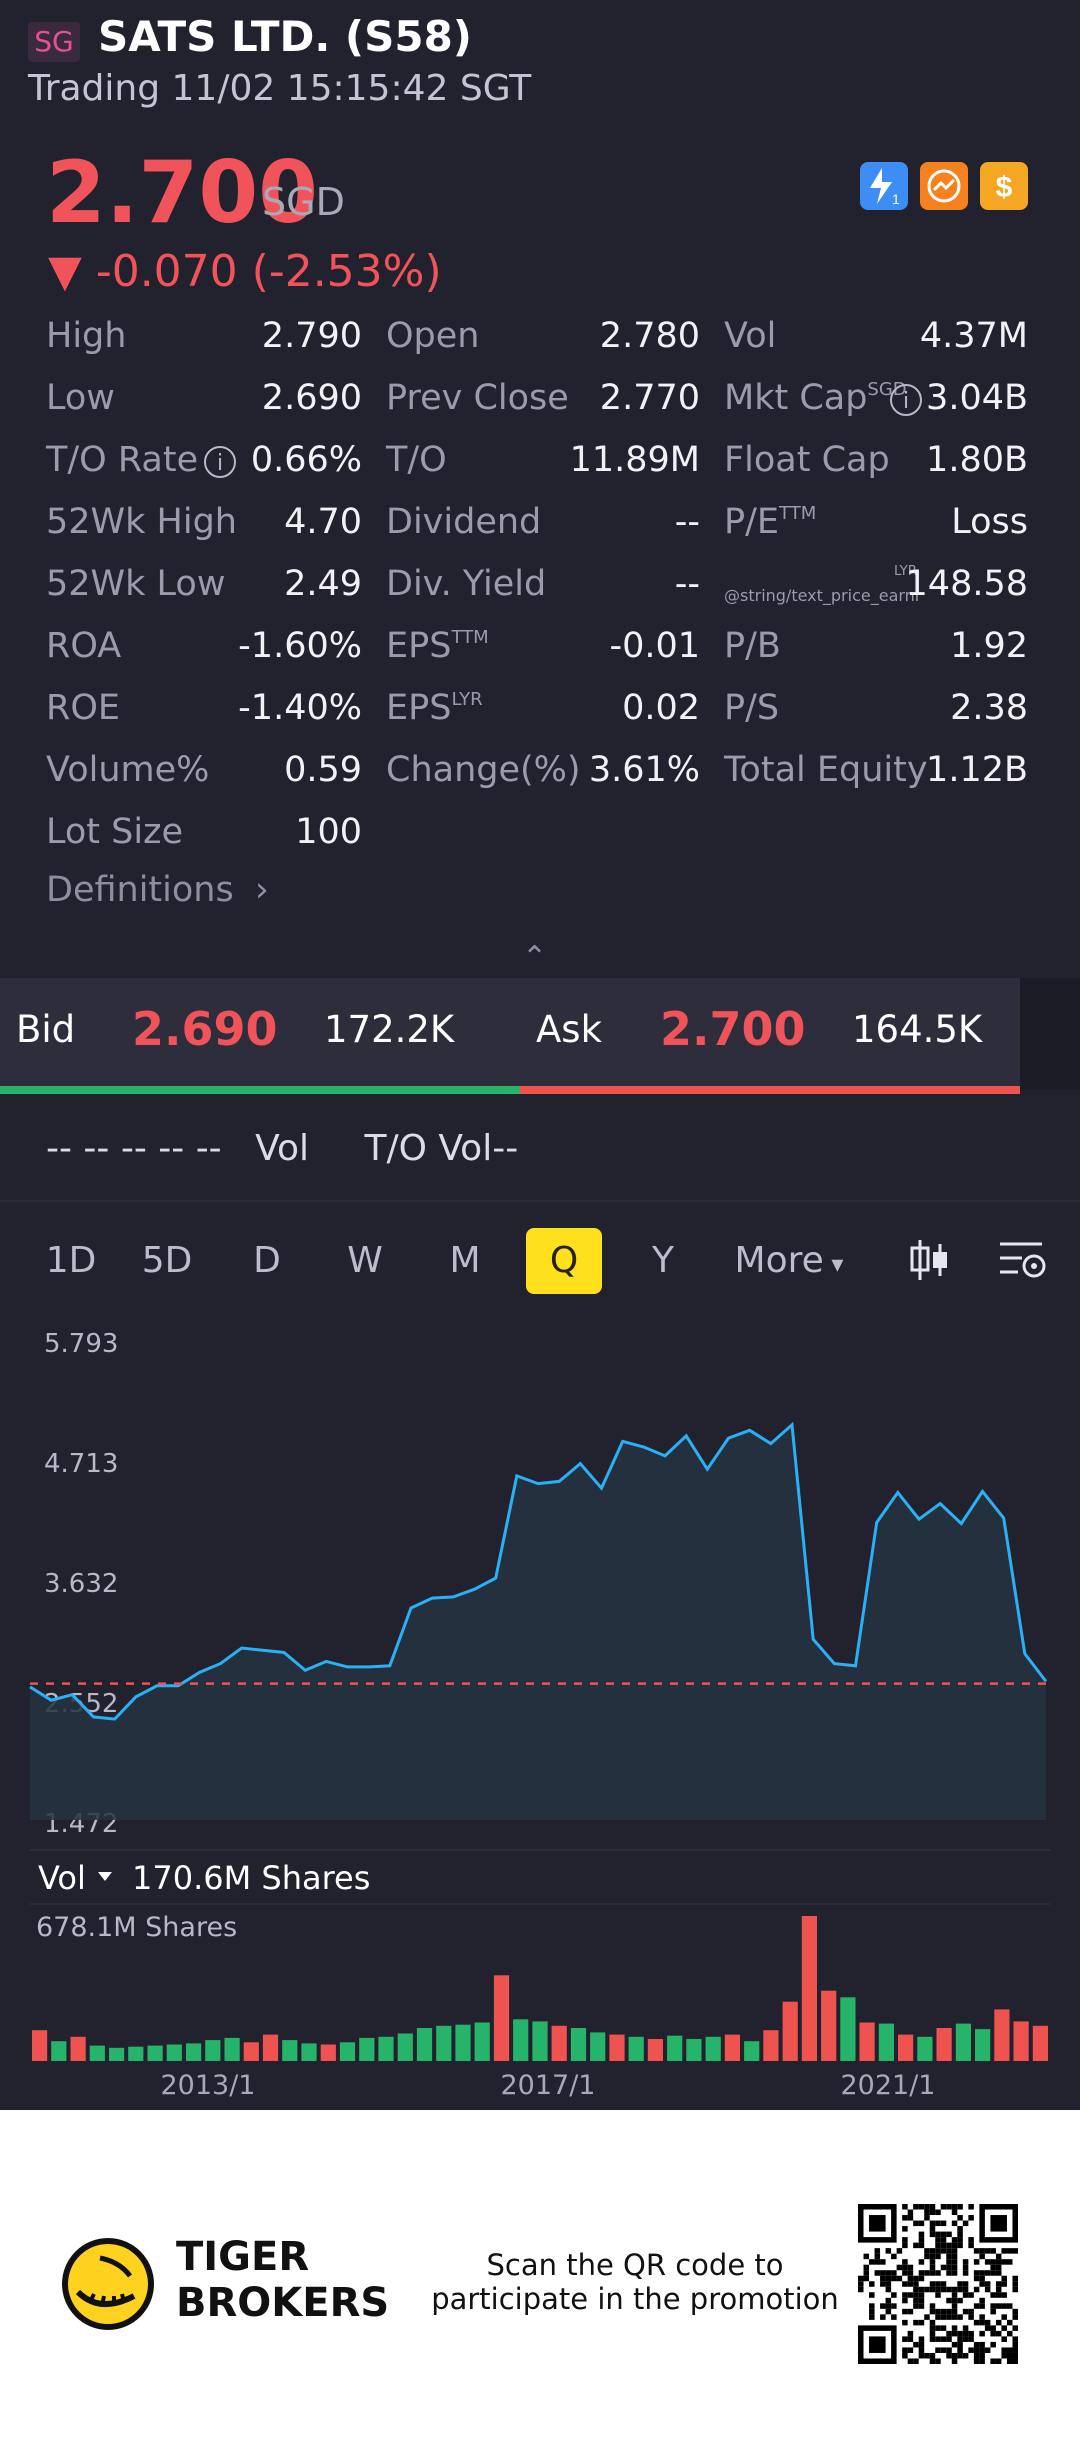  Describe the element at coordinates (1050, 1034) in the screenshot. I see `bid-ask-side-strip` at that location.